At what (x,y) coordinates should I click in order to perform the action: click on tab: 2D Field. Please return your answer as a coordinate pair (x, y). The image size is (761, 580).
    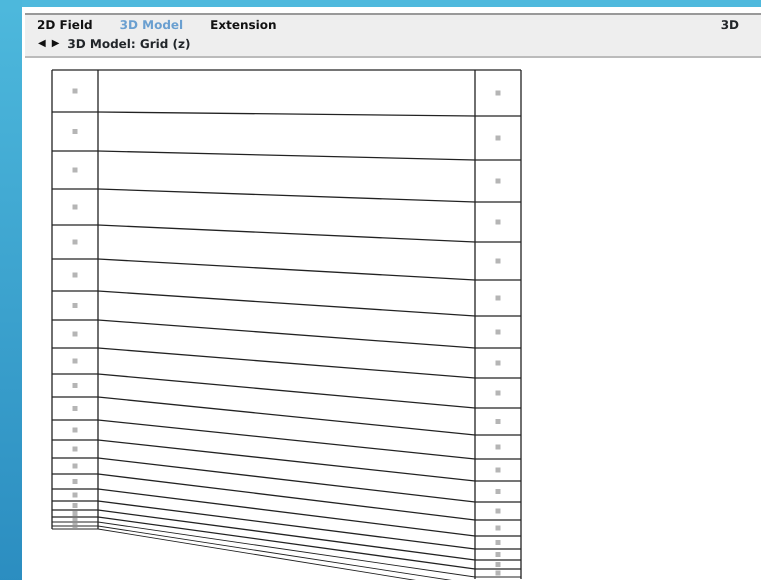
    Looking at the image, I should click on (65, 25).